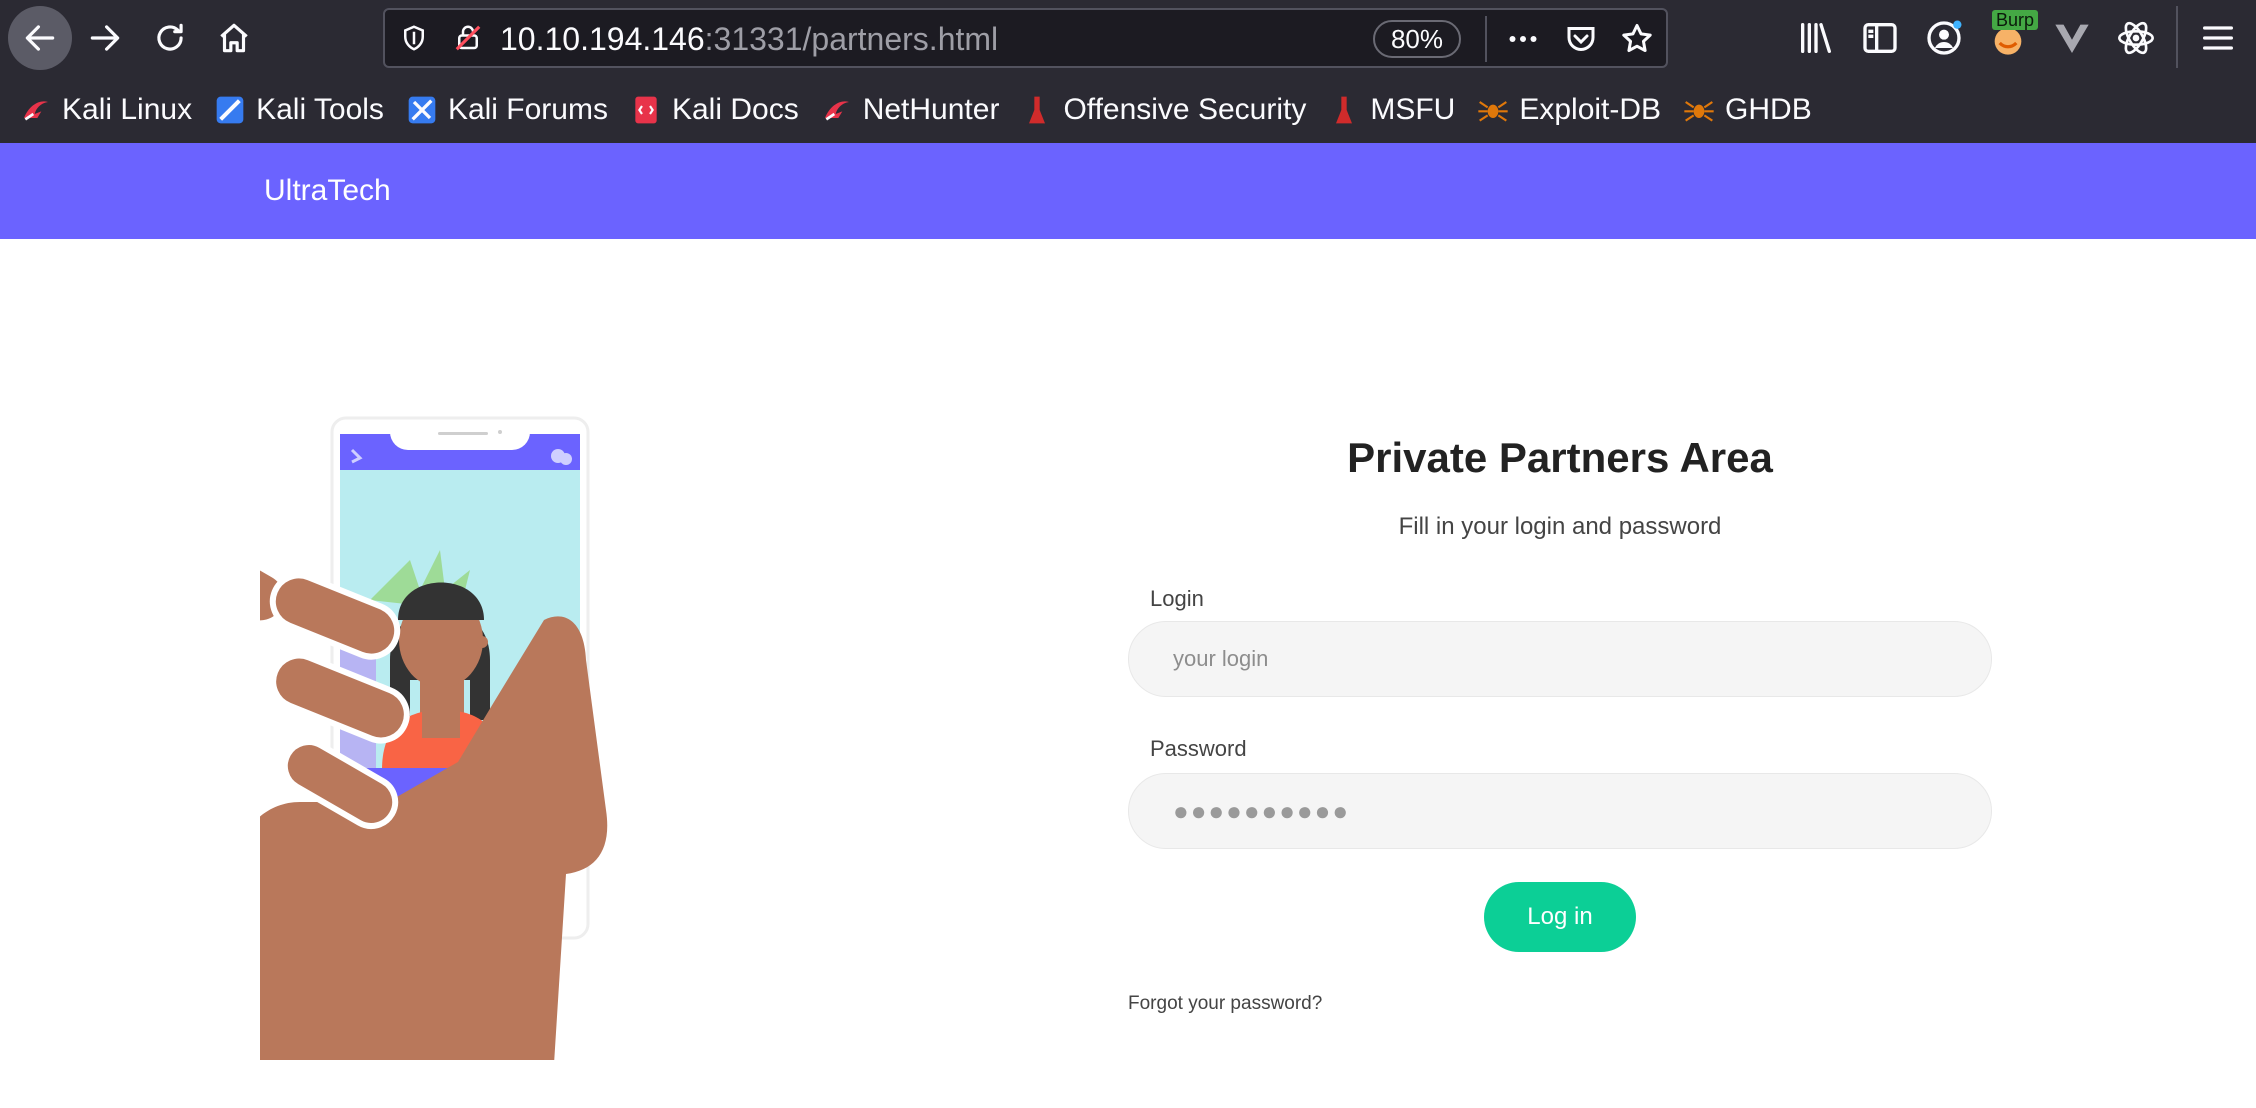 The width and height of the screenshot is (2256, 1108). What do you see at coordinates (1880, 38) in the screenshot?
I see `sidebar-toggle-icon` at bounding box center [1880, 38].